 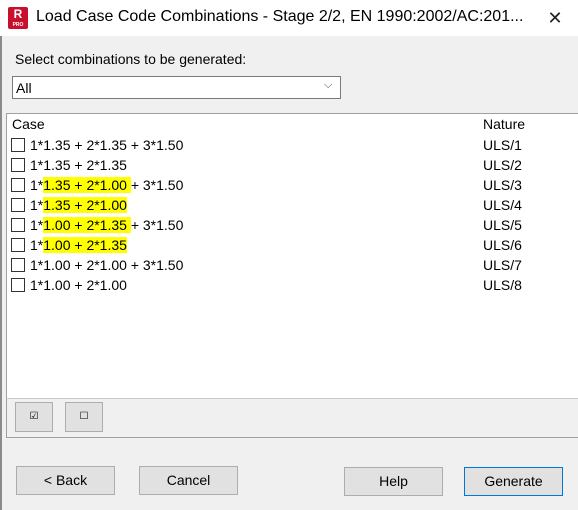 What do you see at coordinates (502, 145) in the screenshot?
I see `nature-value: ULS/1` at bounding box center [502, 145].